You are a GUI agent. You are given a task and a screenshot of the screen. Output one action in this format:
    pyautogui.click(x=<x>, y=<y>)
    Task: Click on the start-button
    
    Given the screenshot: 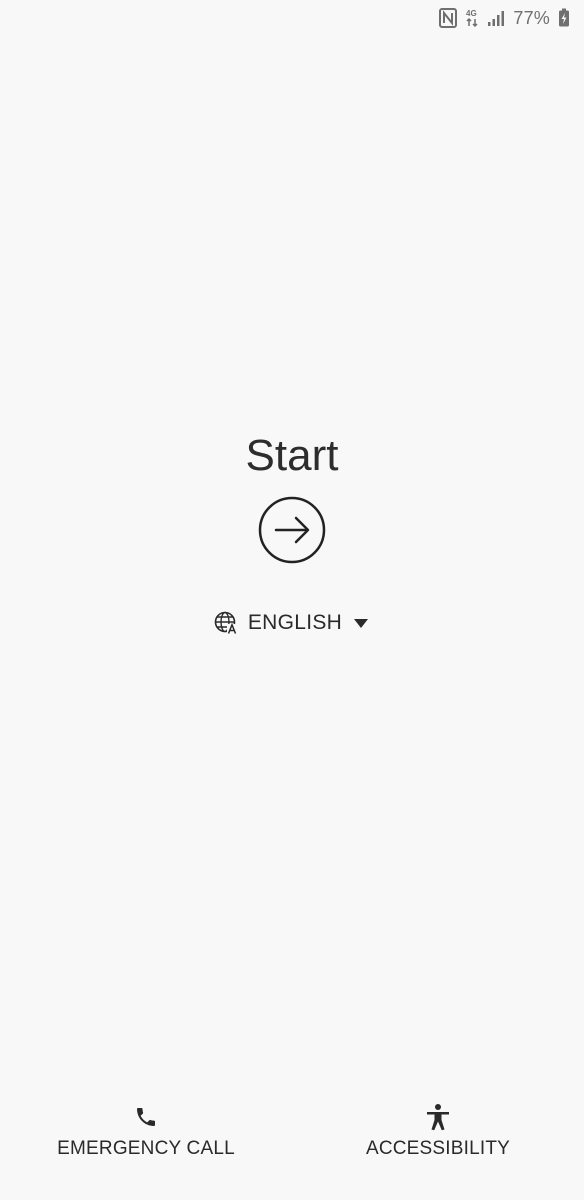 What is the action you would take?
    pyautogui.click(x=292, y=530)
    